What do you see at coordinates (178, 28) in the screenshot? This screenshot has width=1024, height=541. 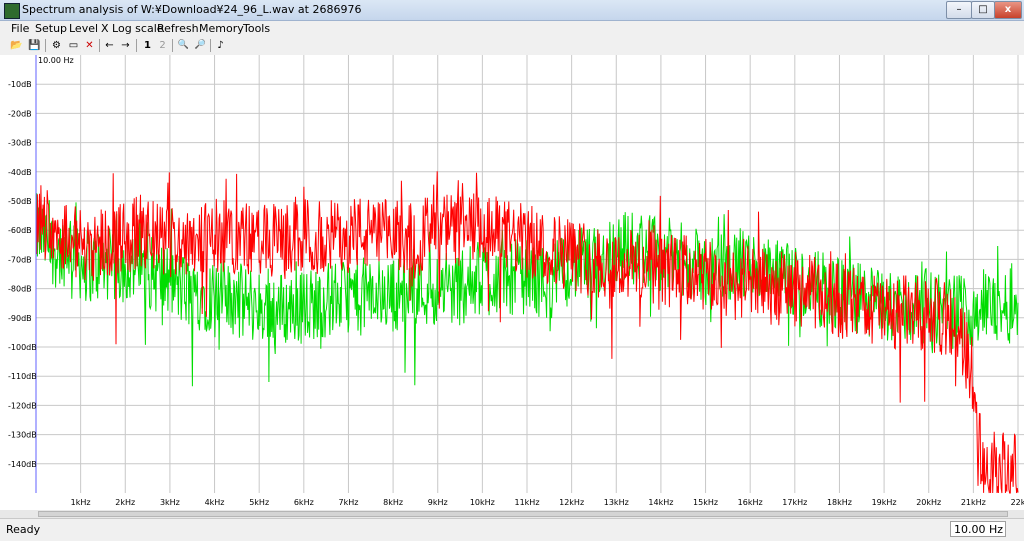 I see `menu-refresh: Refresh` at bounding box center [178, 28].